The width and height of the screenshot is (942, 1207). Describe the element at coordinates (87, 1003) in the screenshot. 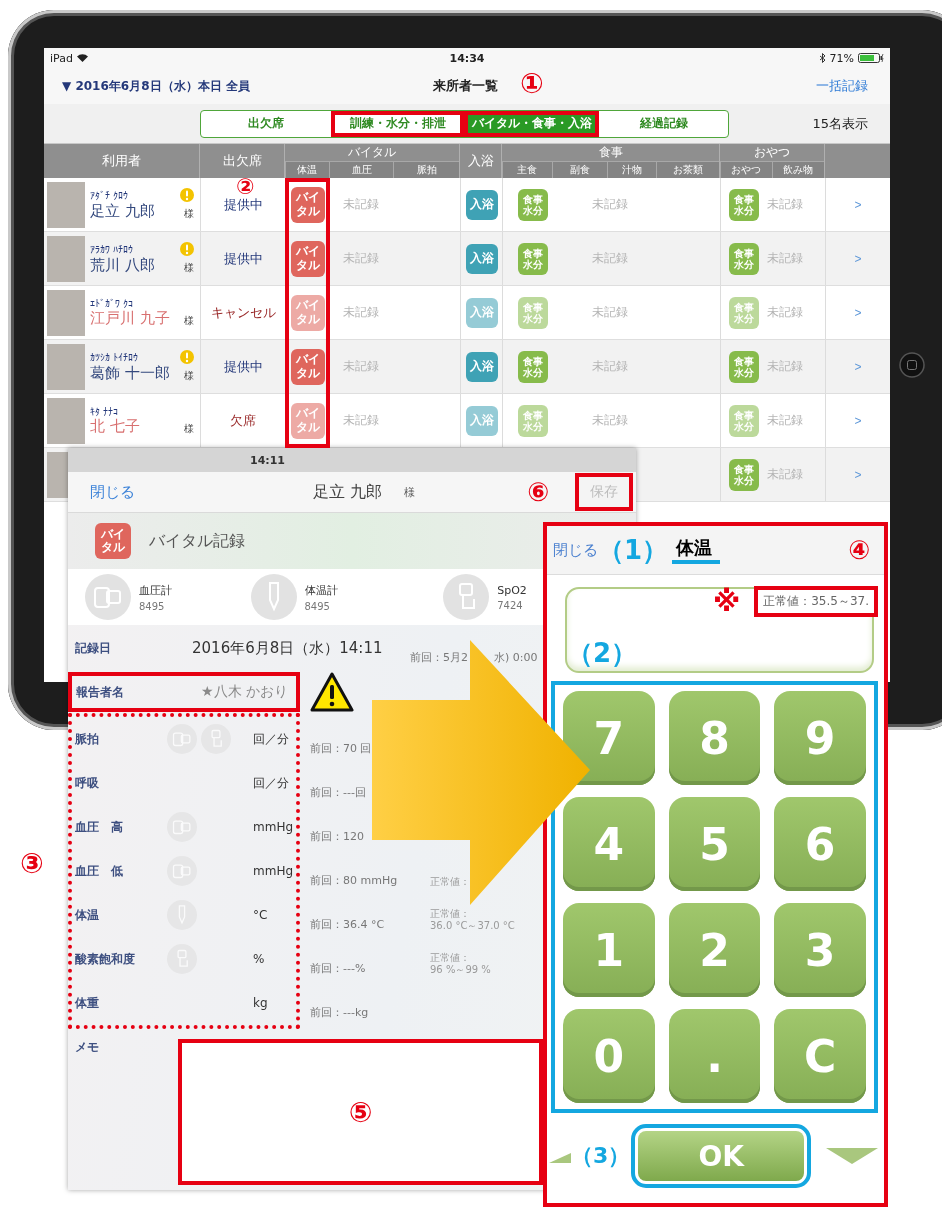

I see `vital-label: 体重` at that location.